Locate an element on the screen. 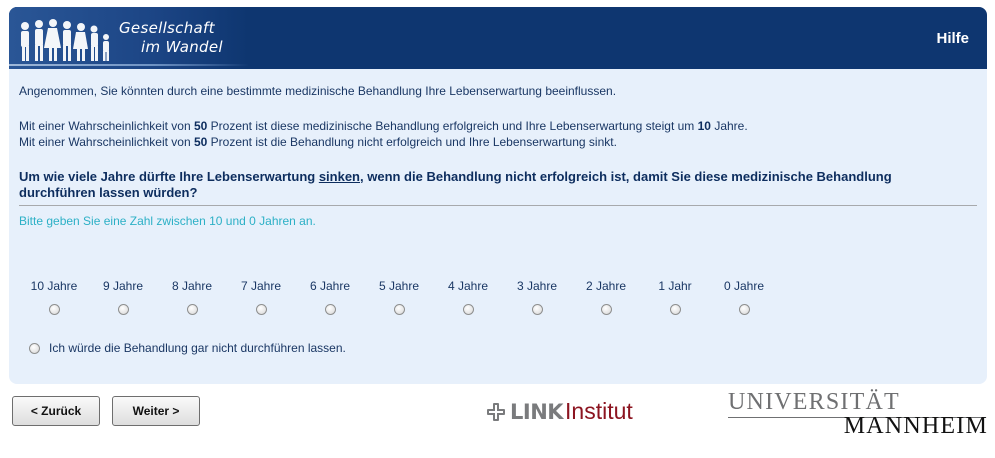 Image resolution: width=995 pixels, height=458 pixels. option-2-years: 2 Jahre is located at coordinates (606, 299).